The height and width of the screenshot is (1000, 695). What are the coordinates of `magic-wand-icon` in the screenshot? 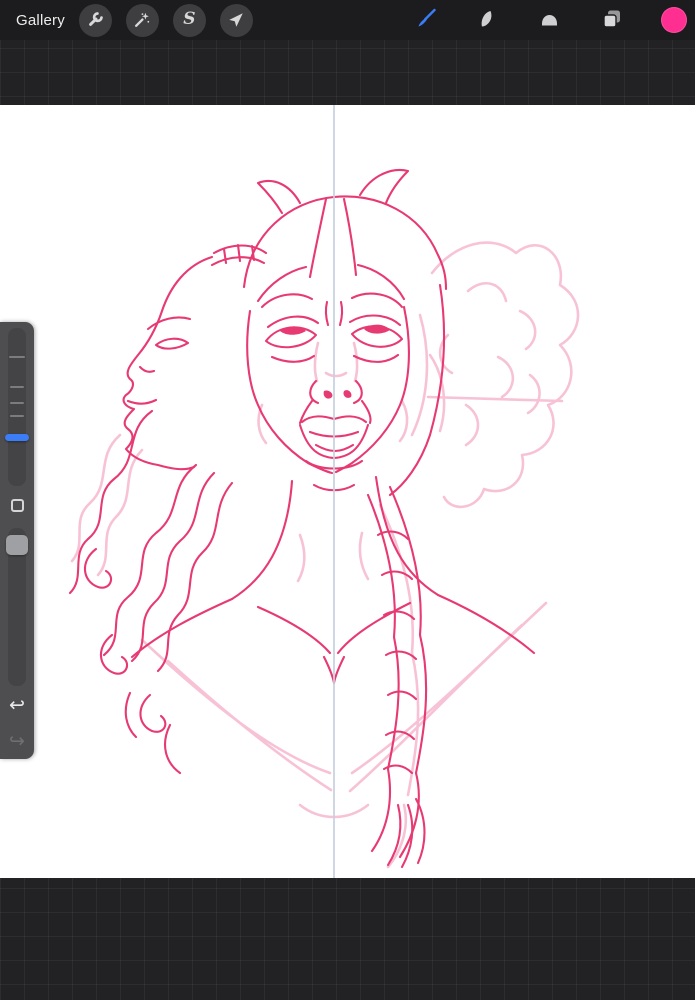 It's located at (142, 20).